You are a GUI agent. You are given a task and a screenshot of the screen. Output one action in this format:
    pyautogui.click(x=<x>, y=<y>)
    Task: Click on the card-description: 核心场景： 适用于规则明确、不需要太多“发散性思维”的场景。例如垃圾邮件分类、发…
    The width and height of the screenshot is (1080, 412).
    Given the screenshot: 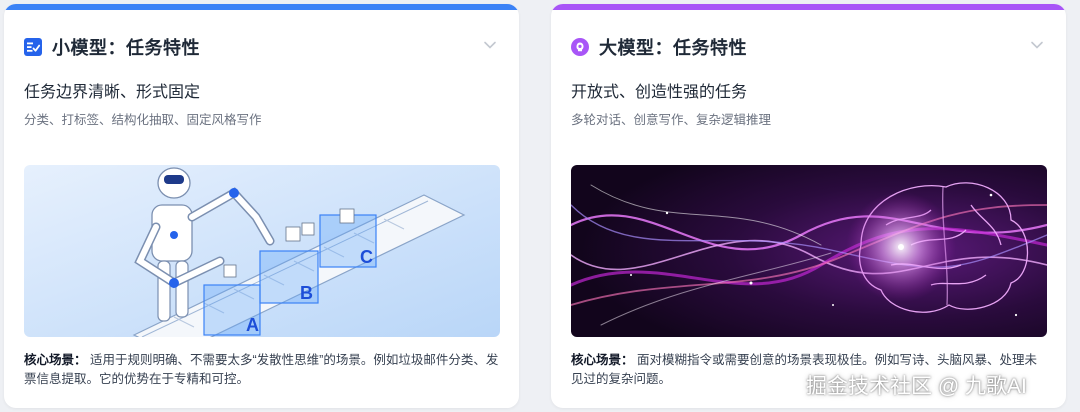 What is the action you would take?
    pyautogui.click(x=262, y=370)
    